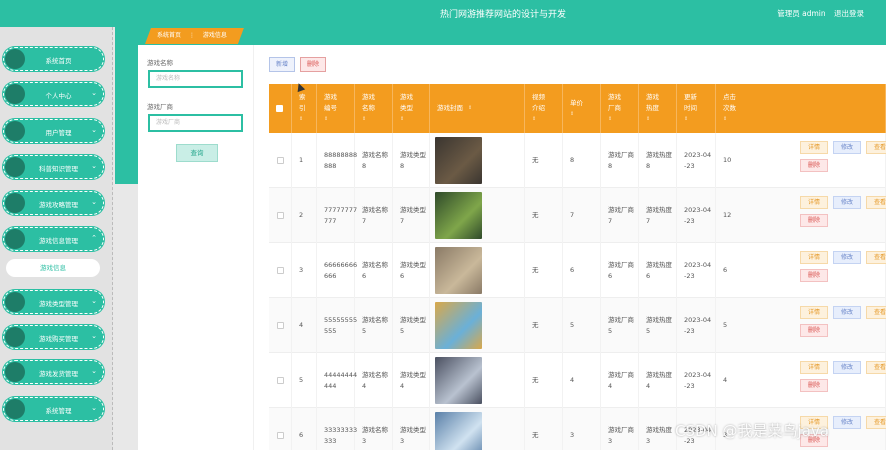 The width and height of the screenshot is (886, 450). What do you see at coordinates (374, 108) in the screenshot?
I see `column-header: 游戏 名称 ⇕` at bounding box center [374, 108].